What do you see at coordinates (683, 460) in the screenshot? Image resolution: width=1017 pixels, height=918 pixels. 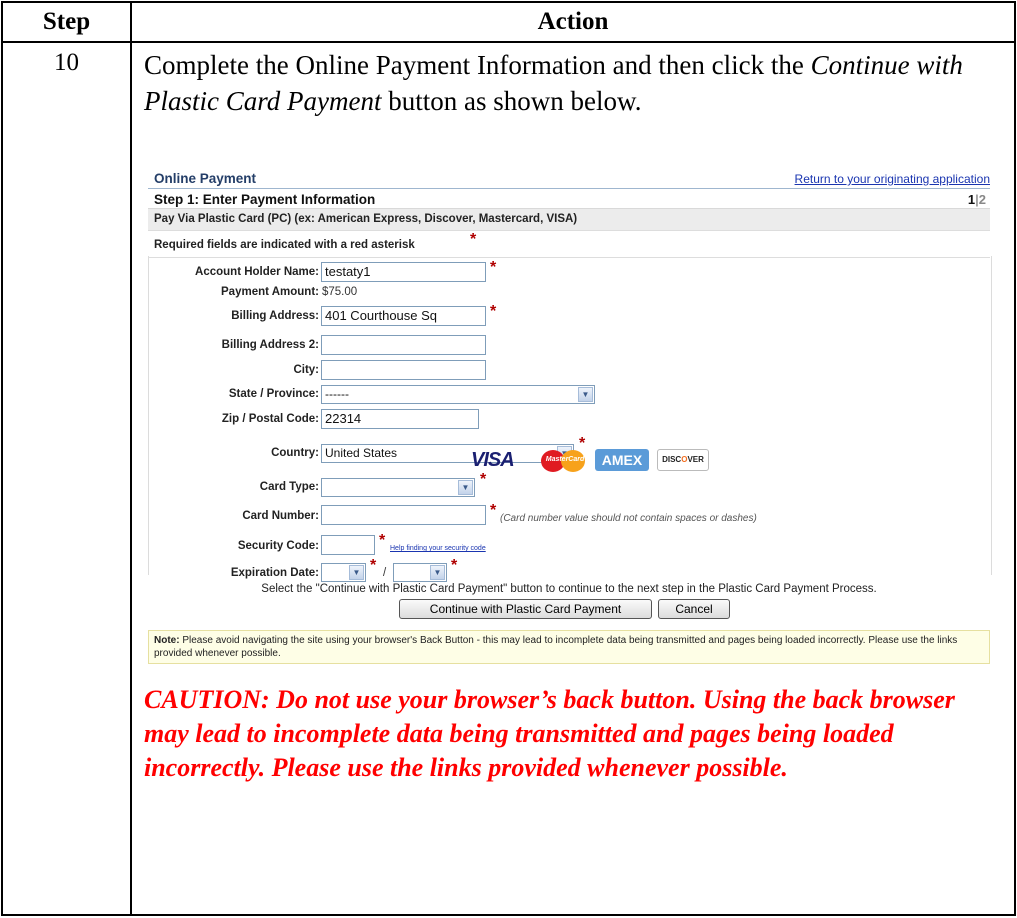 I see `discover-logo: DISCOVER` at bounding box center [683, 460].